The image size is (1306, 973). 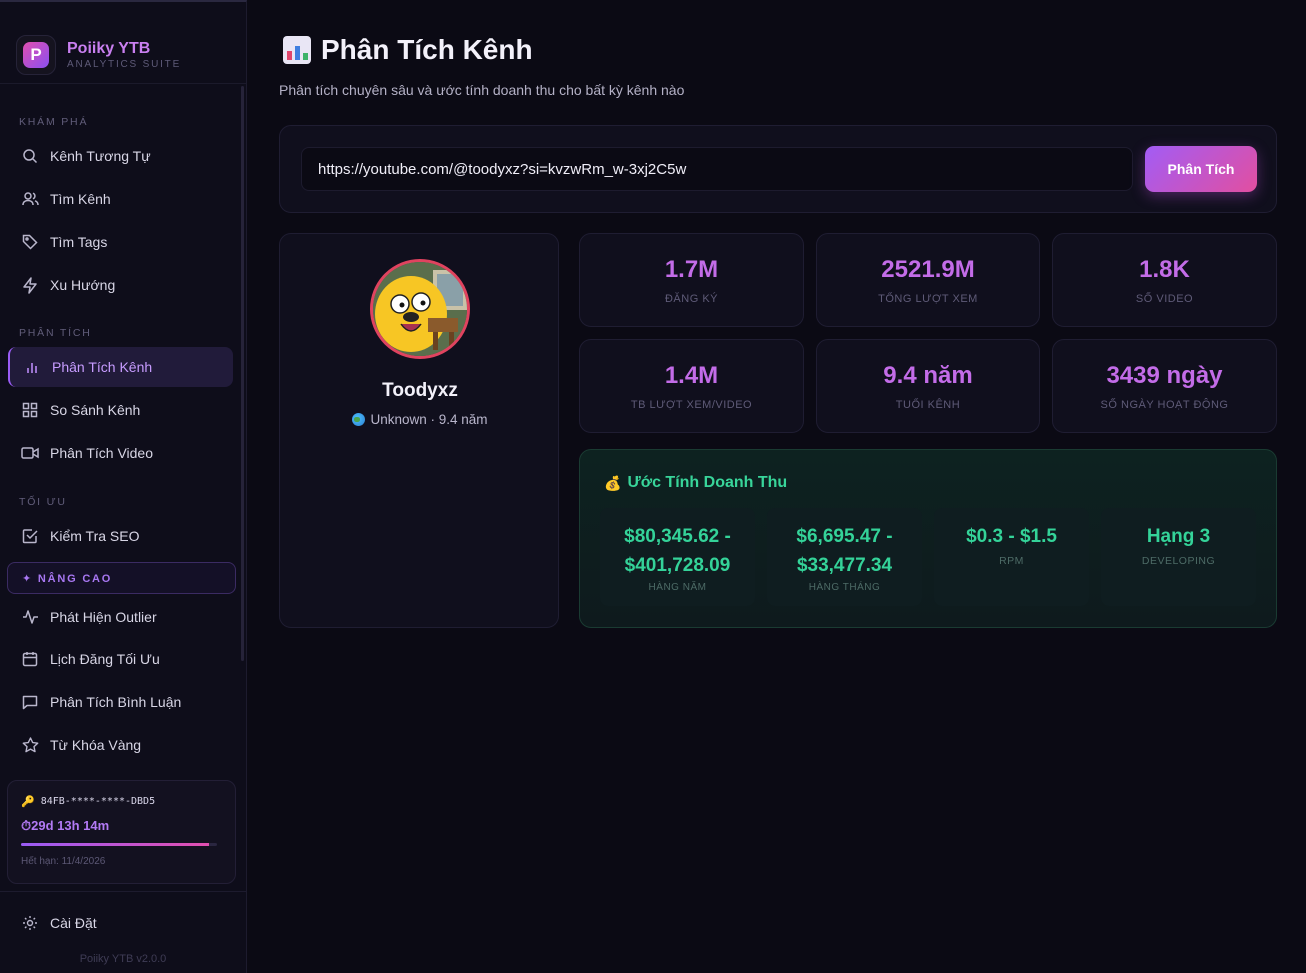 What do you see at coordinates (928, 405) in the screenshot?
I see `stat-label: TUỔI KÊNH` at bounding box center [928, 405].